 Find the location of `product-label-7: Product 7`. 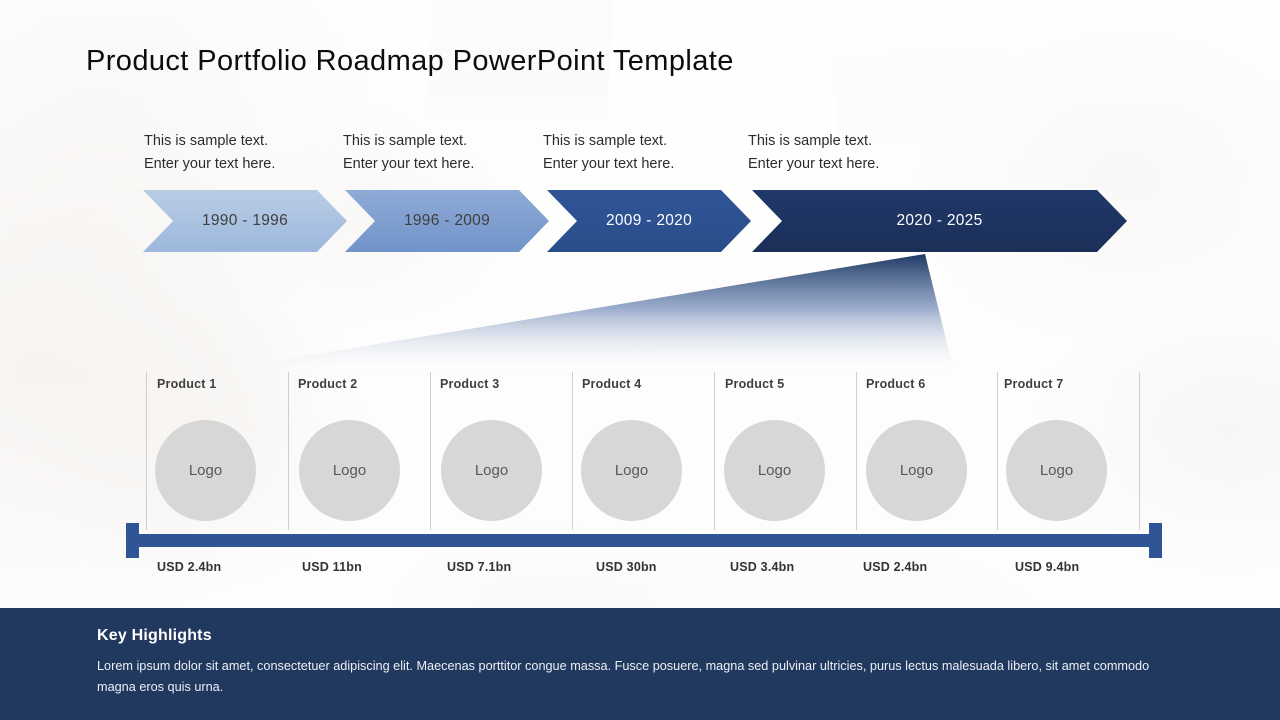

product-label-7: Product 7 is located at coordinates (1034, 384).